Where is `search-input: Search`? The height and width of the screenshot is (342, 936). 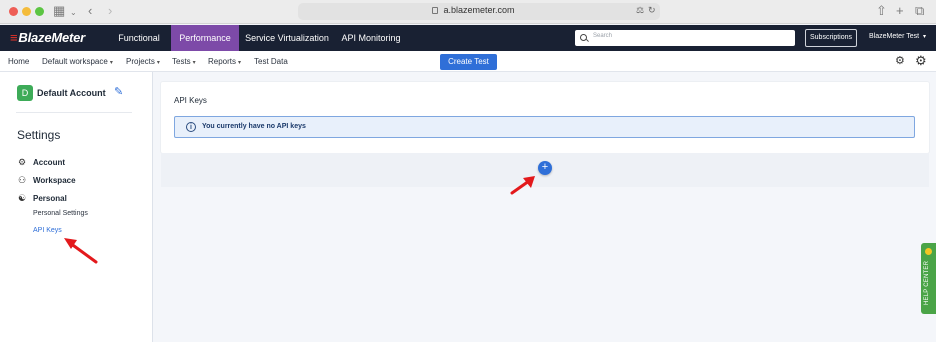
search-input: Search is located at coordinates (685, 38).